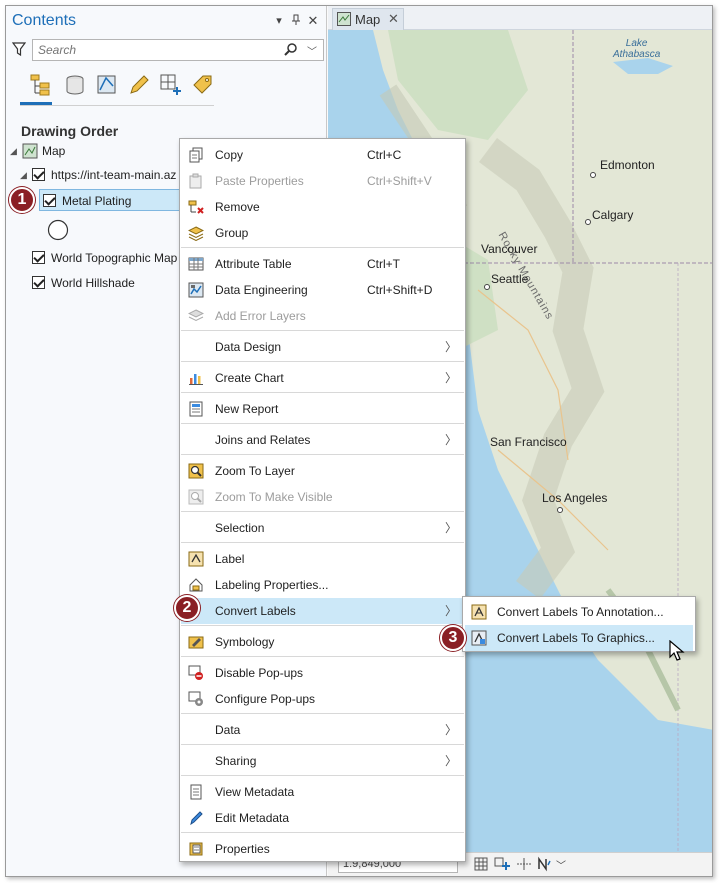 This screenshot has height=883, width=720. Describe the element at coordinates (196, 792) in the screenshot. I see `view-metadata-icon` at that location.